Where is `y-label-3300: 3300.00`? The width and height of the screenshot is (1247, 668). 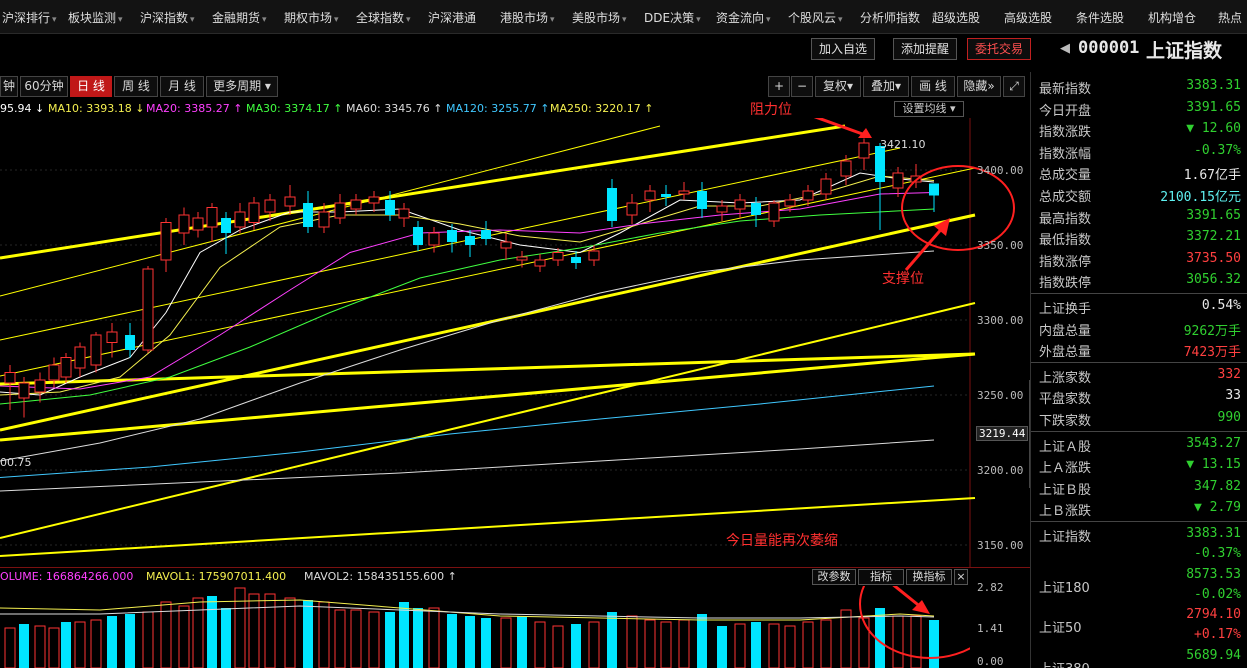
y-label-3300: 3300.00 is located at coordinates (1000, 320).